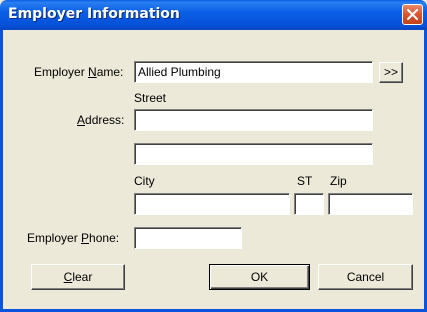  Describe the element at coordinates (253, 154) in the screenshot. I see `address-line2-input` at that location.